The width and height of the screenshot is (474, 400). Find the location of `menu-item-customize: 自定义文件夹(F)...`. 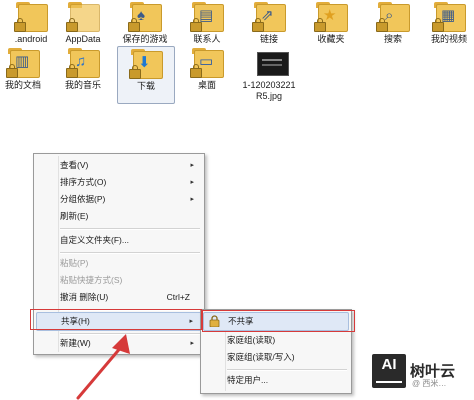

menu-item-customize: 自定义文件夹(F)... is located at coordinates (119, 240).